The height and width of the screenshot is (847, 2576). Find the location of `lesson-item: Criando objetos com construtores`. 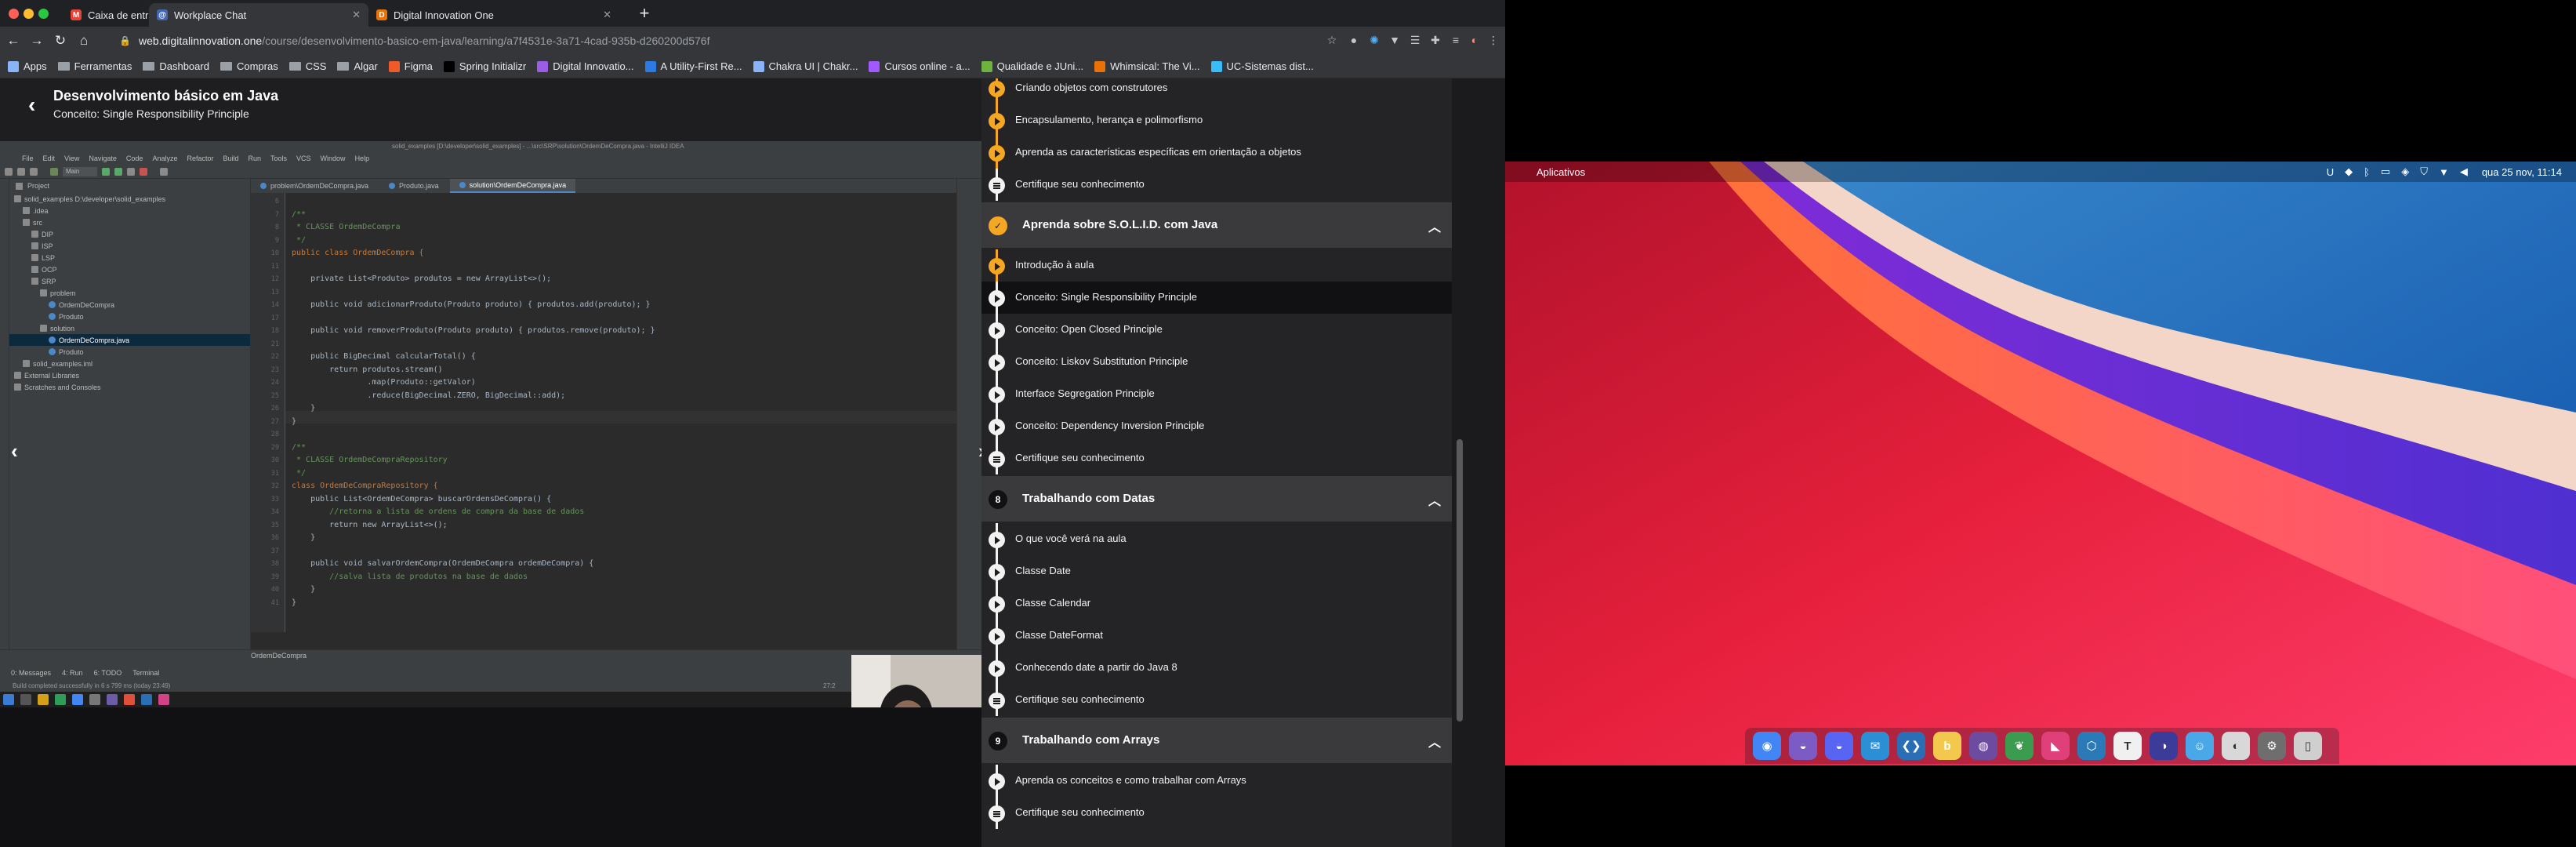

lesson-item: Criando objetos com construtores is located at coordinates (1216, 91).